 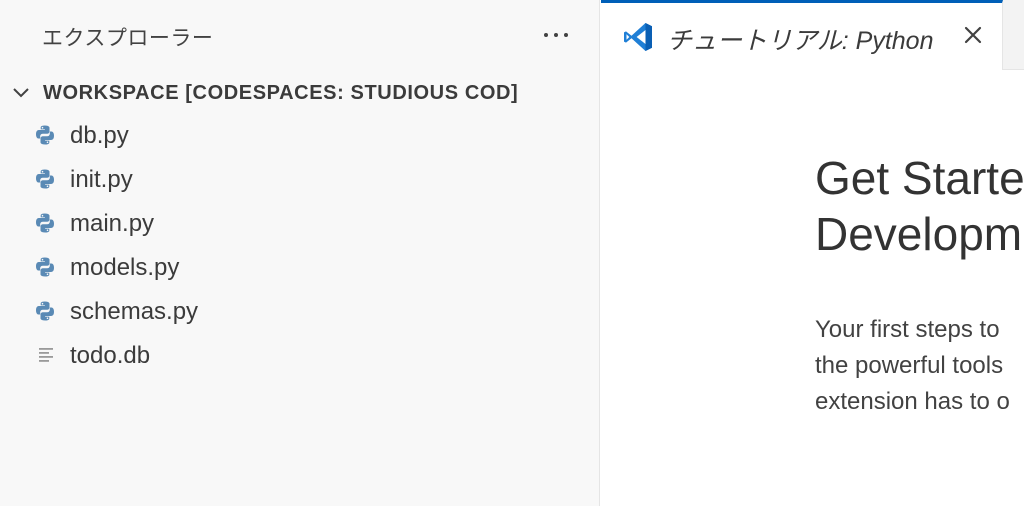 I want to click on editor-tab-bar: チュートリアル: Python, so click(x=812, y=35).